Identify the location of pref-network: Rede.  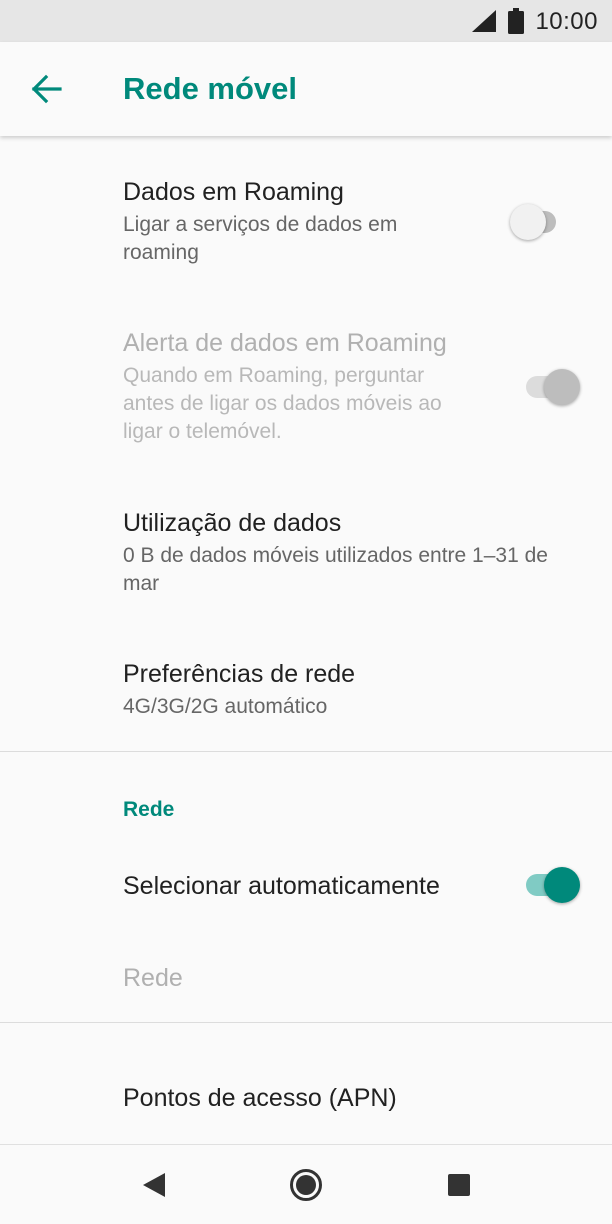
(355, 978).